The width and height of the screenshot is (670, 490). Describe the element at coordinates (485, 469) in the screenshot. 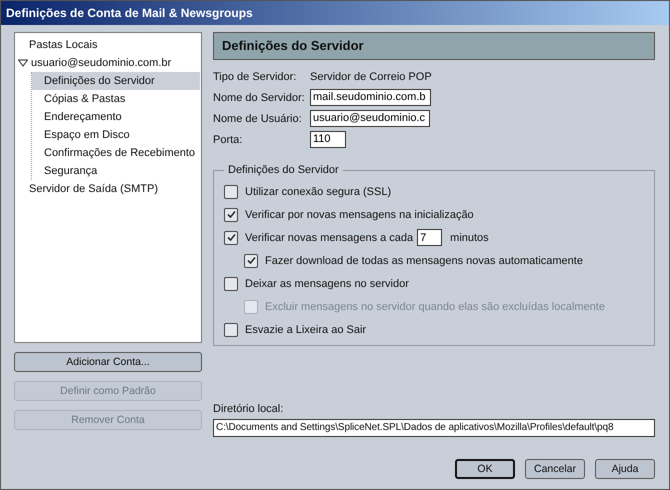

I see `dialog-button: OK` at that location.